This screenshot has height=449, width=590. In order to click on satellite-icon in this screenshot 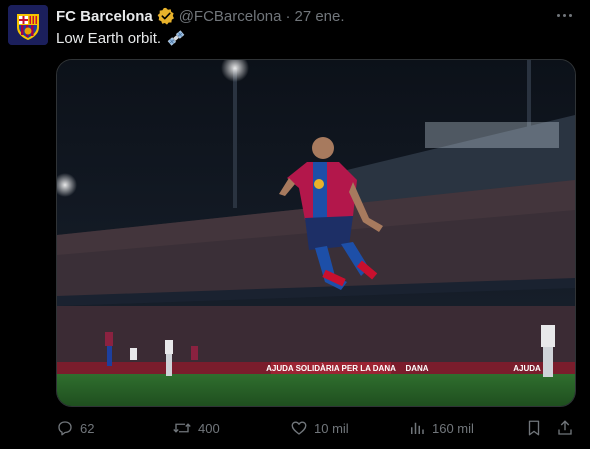, I will do `click(176, 38)`.